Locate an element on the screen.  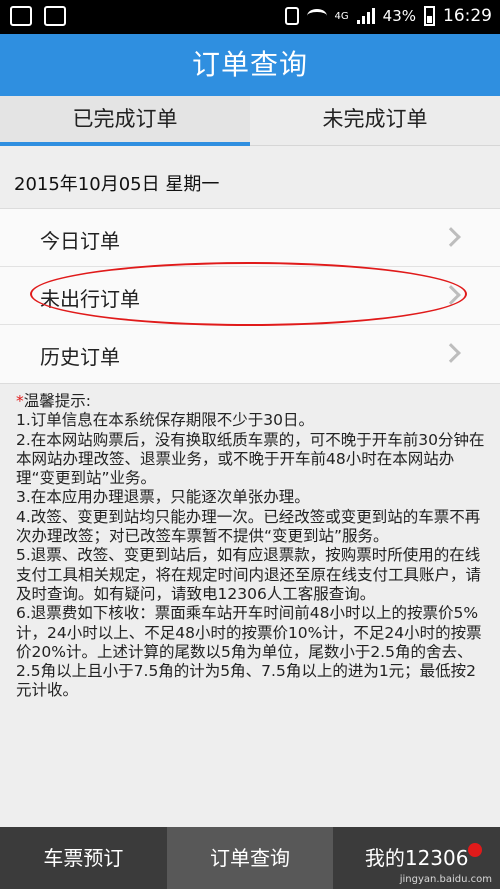
menu-item-untraveled-orders: 未出行订单 is located at coordinates (250, 296).